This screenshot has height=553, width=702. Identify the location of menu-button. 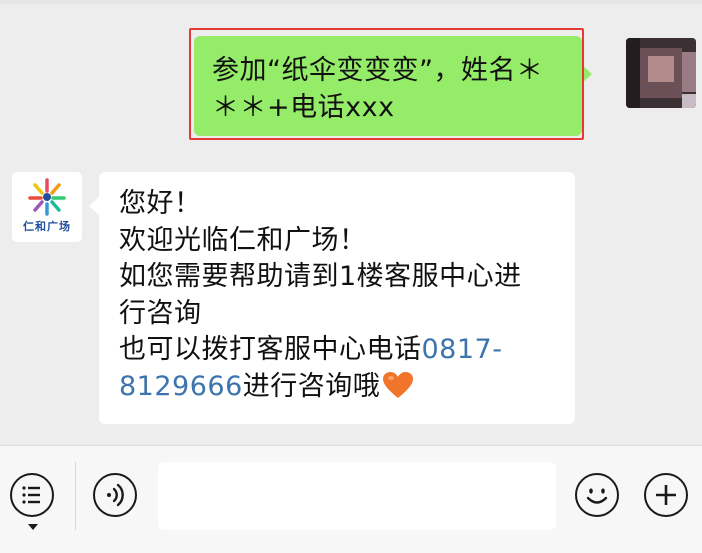
(32, 495).